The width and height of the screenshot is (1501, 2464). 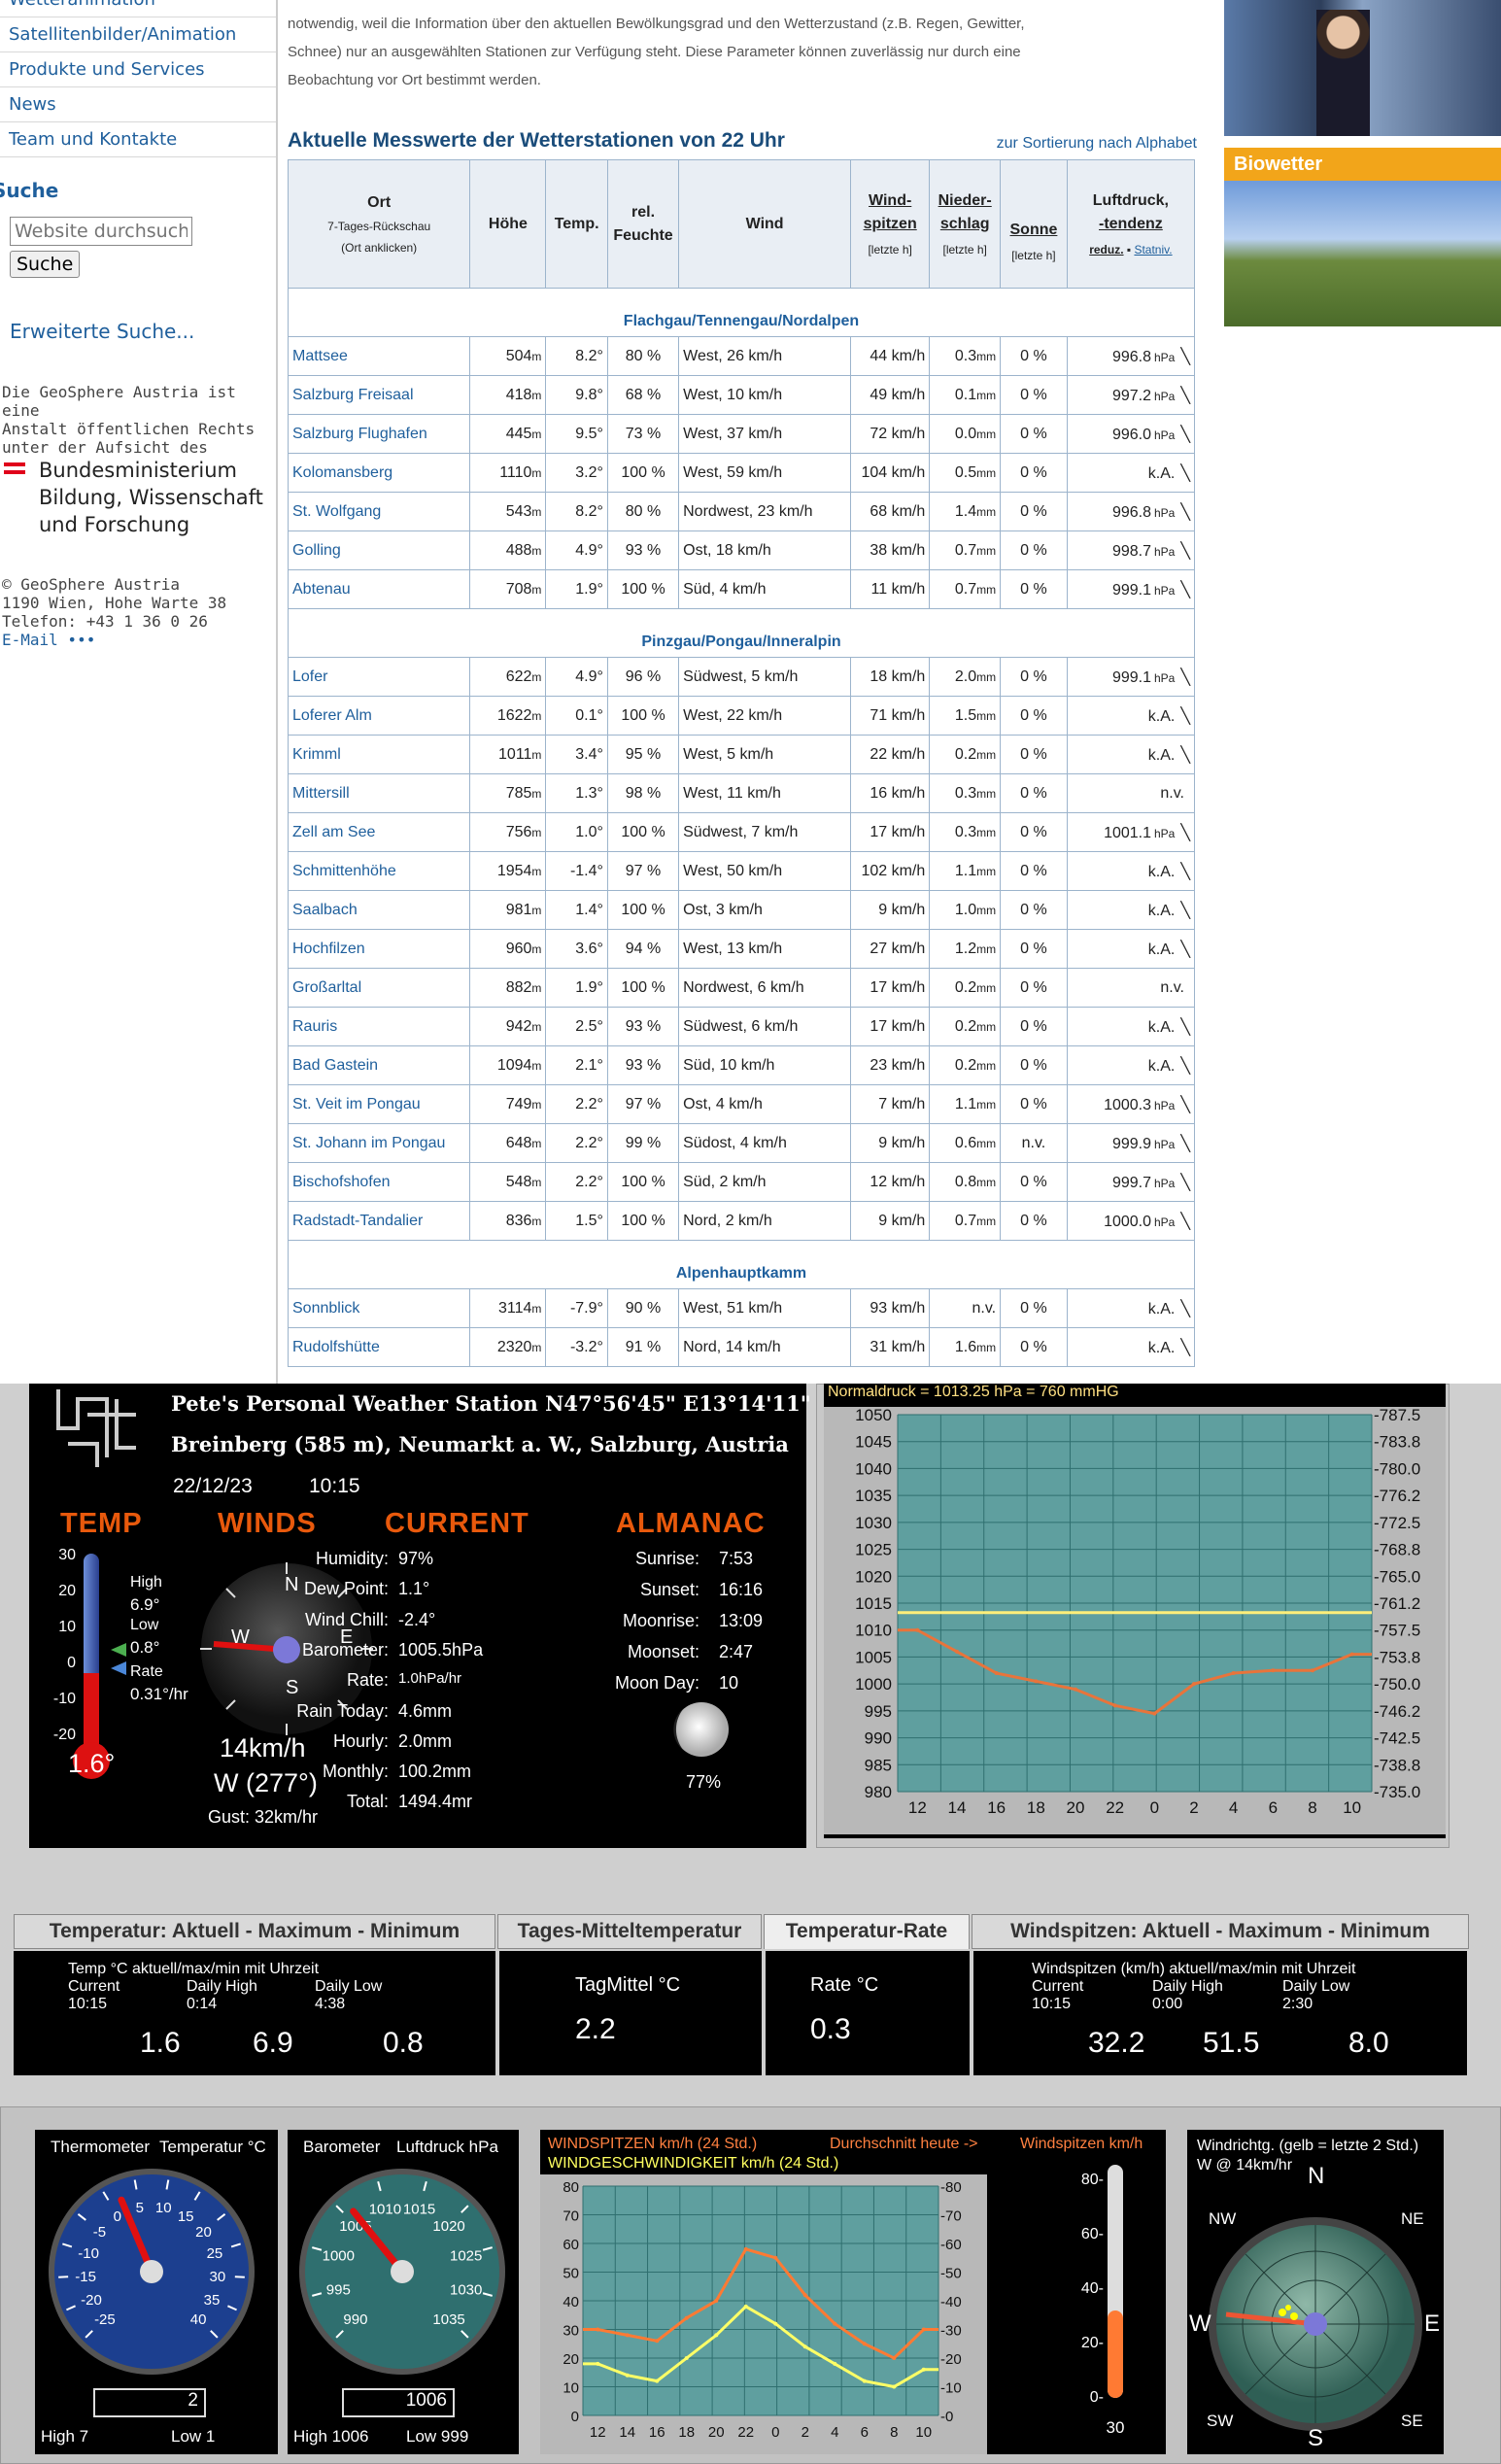 I want to click on nav-item-wetteranimation: Wetteranimation, so click(x=138, y=8).